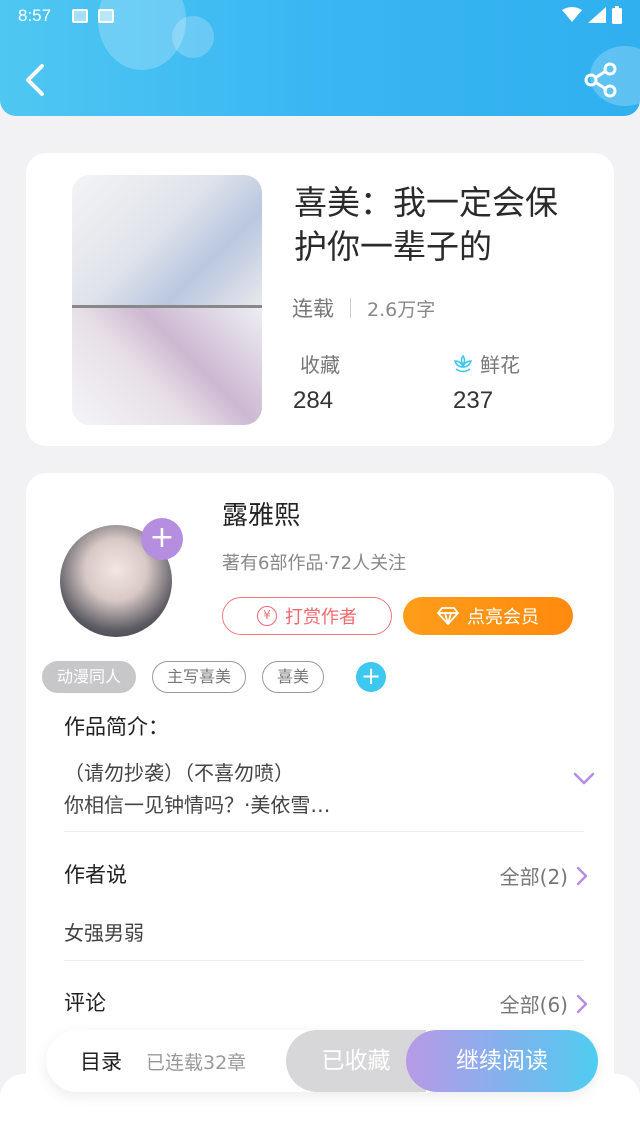  What do you see at coordinates (502, 1061) in the screenshot?
I see `continue-reading-button: 继续阅读` at bounding box center [502, 1061].